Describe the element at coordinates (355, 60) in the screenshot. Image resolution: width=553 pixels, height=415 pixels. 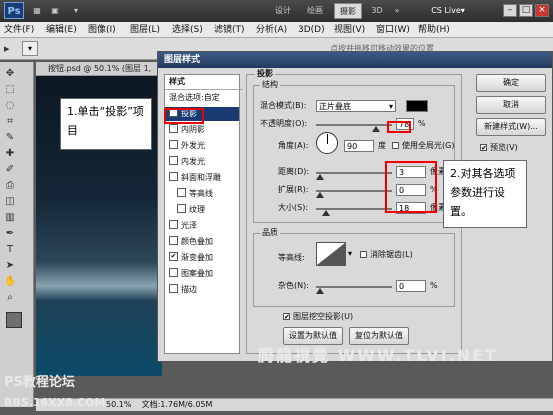
I see `dialog-title: 图层样式` at that location.